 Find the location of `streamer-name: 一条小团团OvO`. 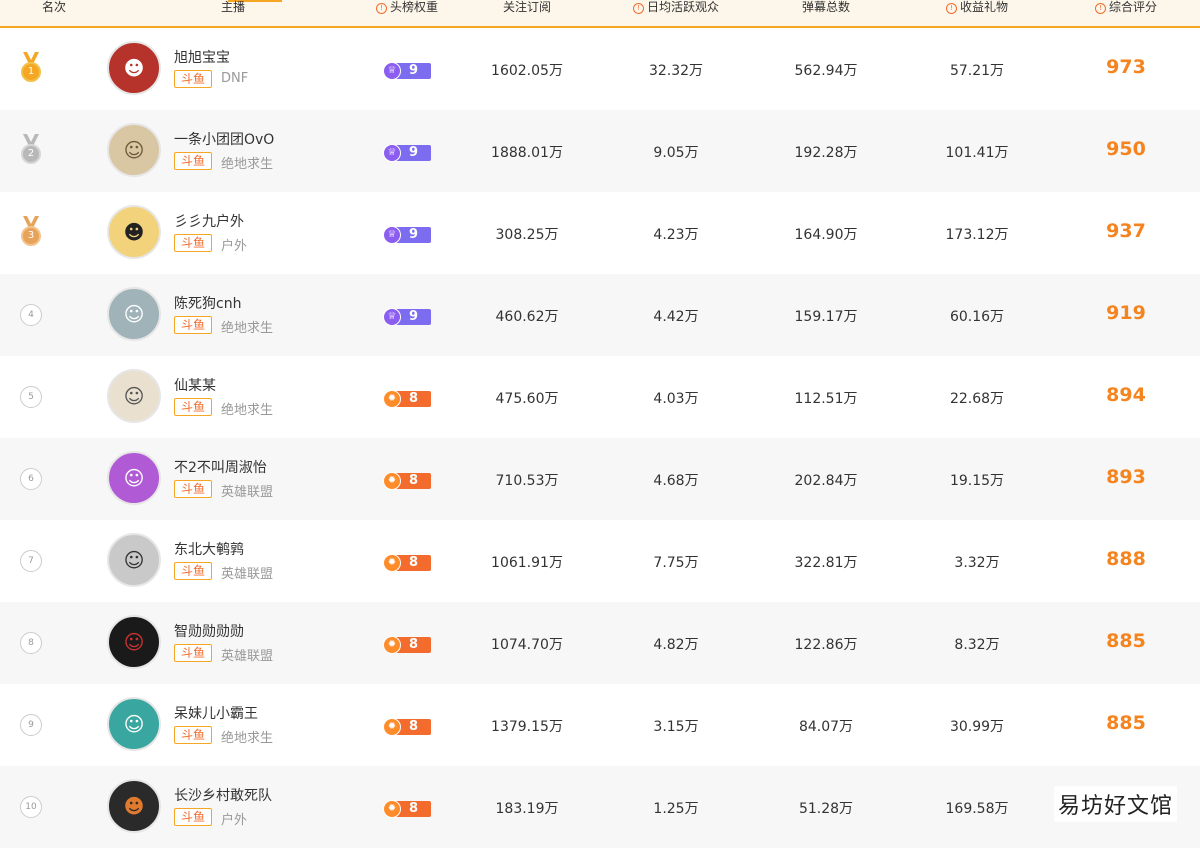

streamer-name: 一条小团团OvO is located at coordinates (224, 139).